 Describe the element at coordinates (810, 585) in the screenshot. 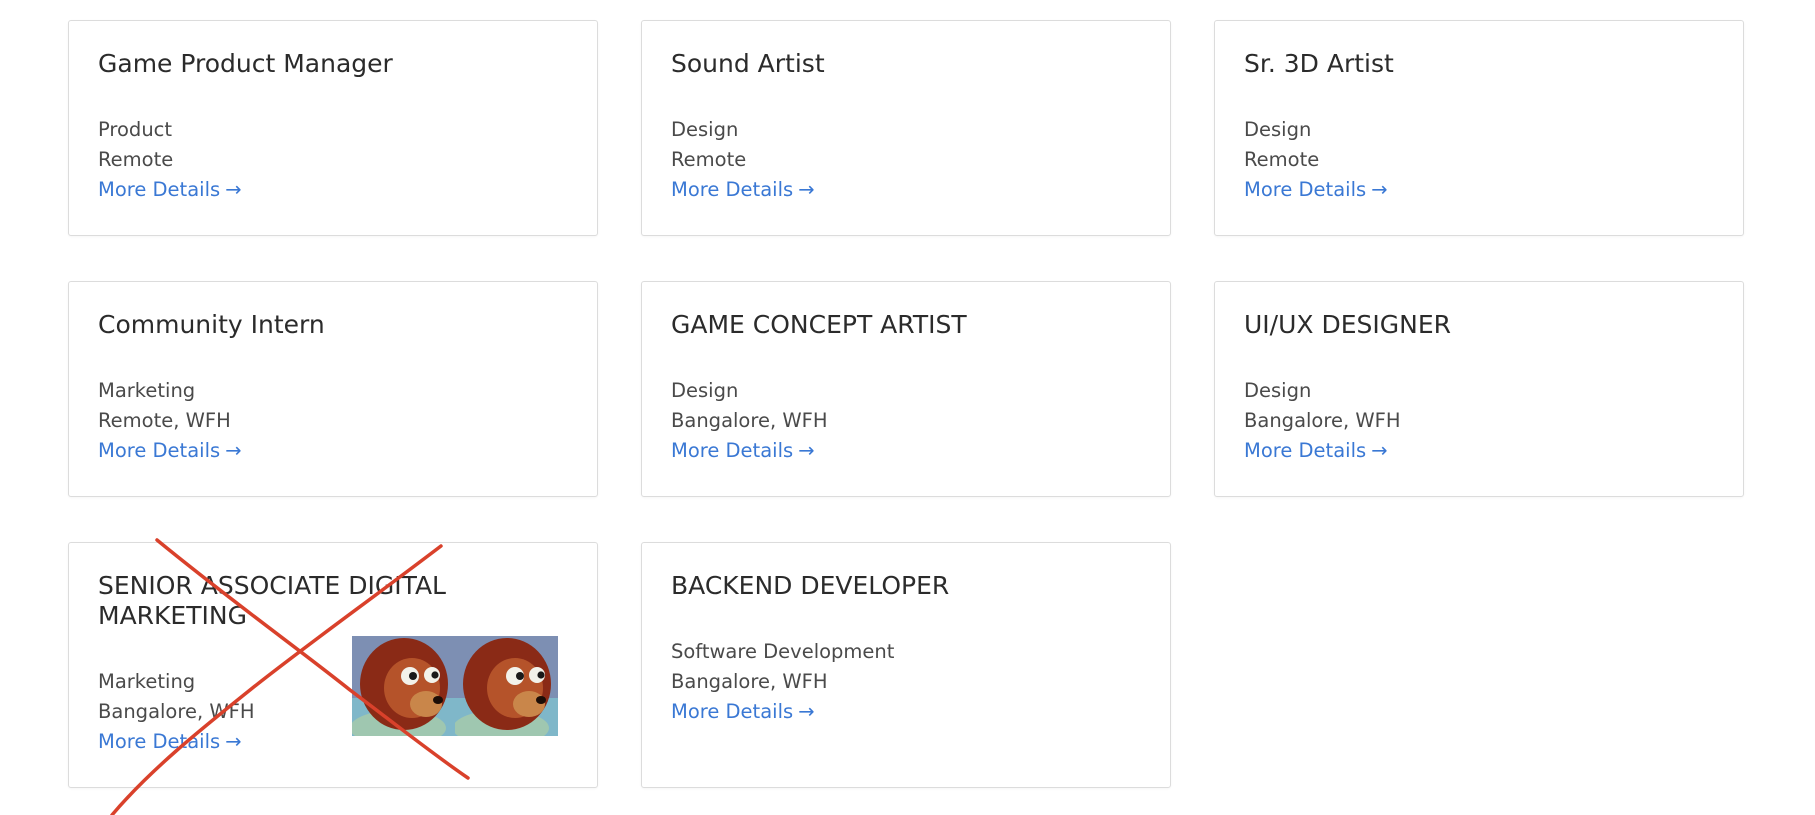

I see `job-title: BACKEND DEVELOPER` at that location.